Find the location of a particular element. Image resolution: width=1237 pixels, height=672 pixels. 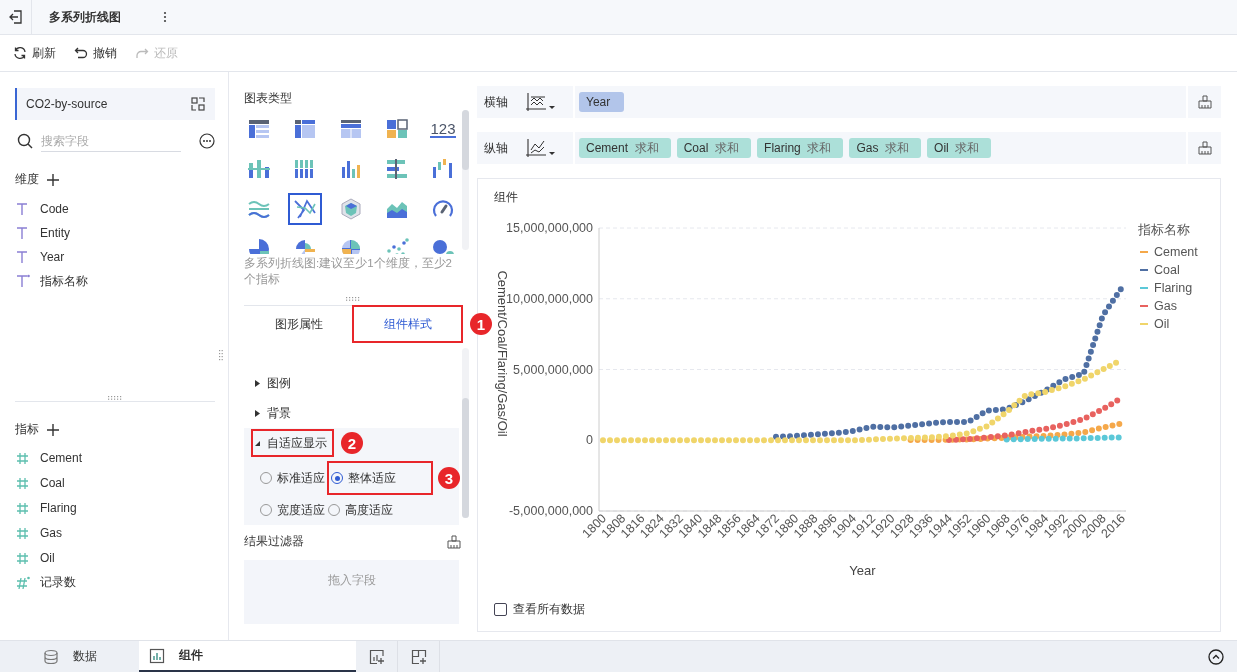

section-title: 图表类型 is located at coordinates (268, 98).